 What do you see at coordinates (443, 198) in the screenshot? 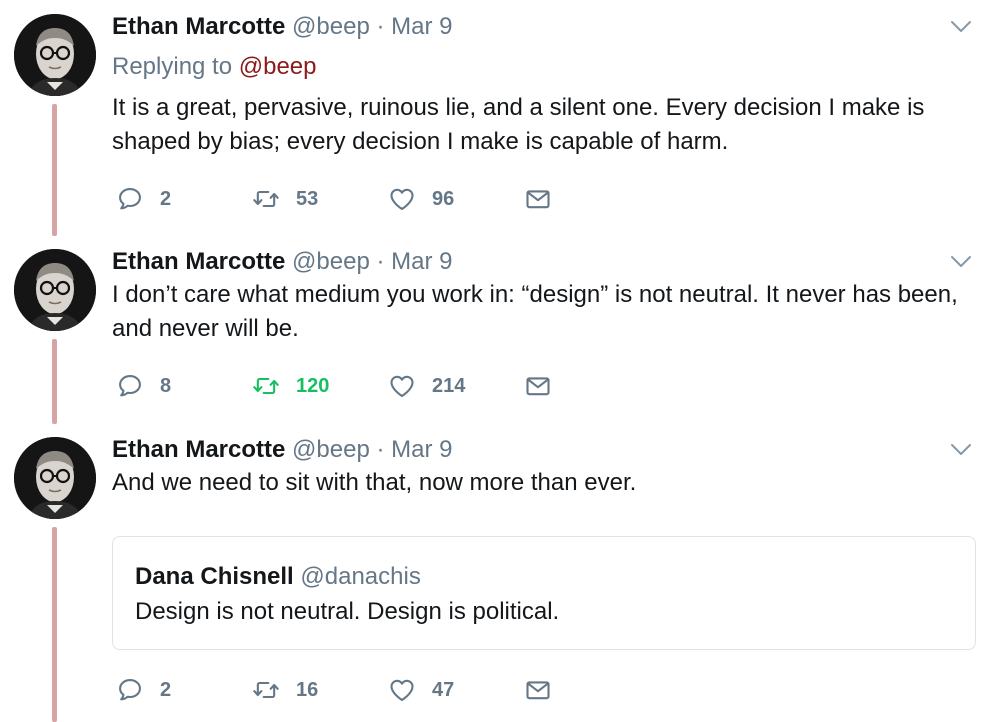
I see `like-count: 96` at bounding box center [443, 198].